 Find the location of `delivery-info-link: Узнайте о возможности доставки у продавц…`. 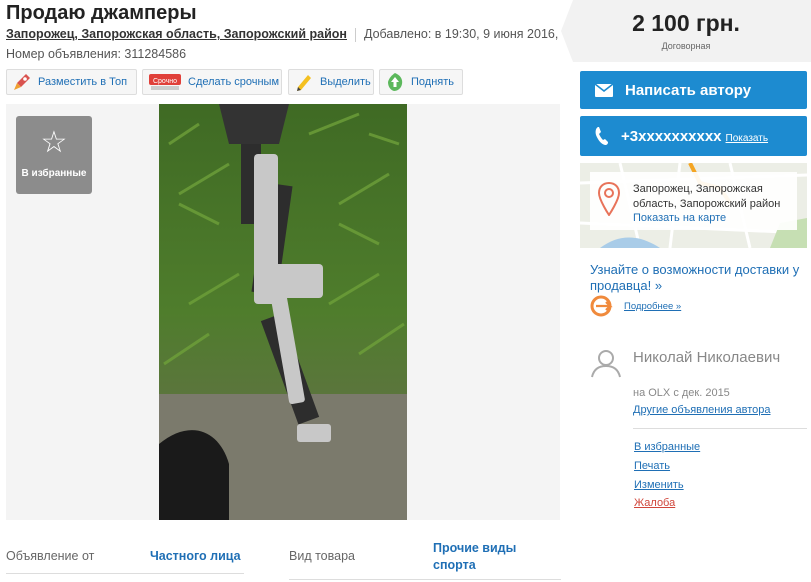

delivery-info-link: Узнайте о возможности доставки у продавц… is located at coordinates (695, 278).